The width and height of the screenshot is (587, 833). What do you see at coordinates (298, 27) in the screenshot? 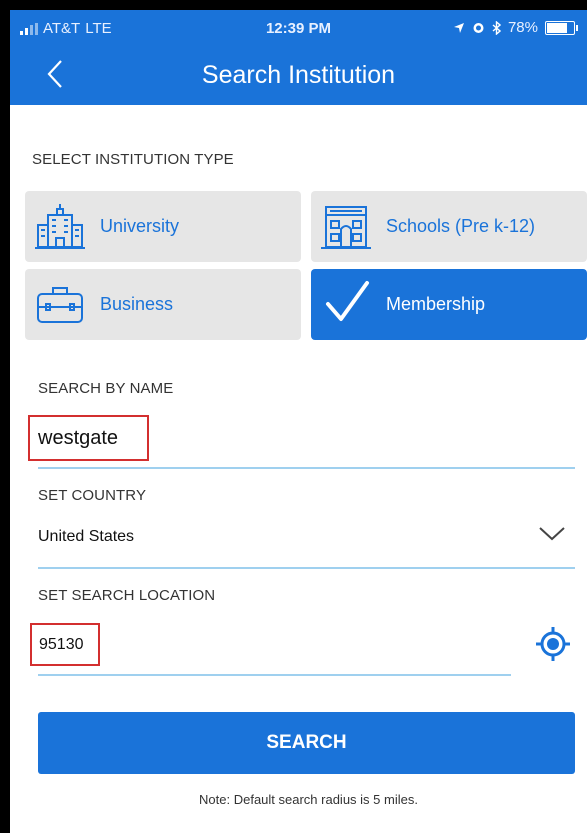
I see `status-bar: AT&T LTE 12:39 PM 78%` at bounding box center [298, 27].